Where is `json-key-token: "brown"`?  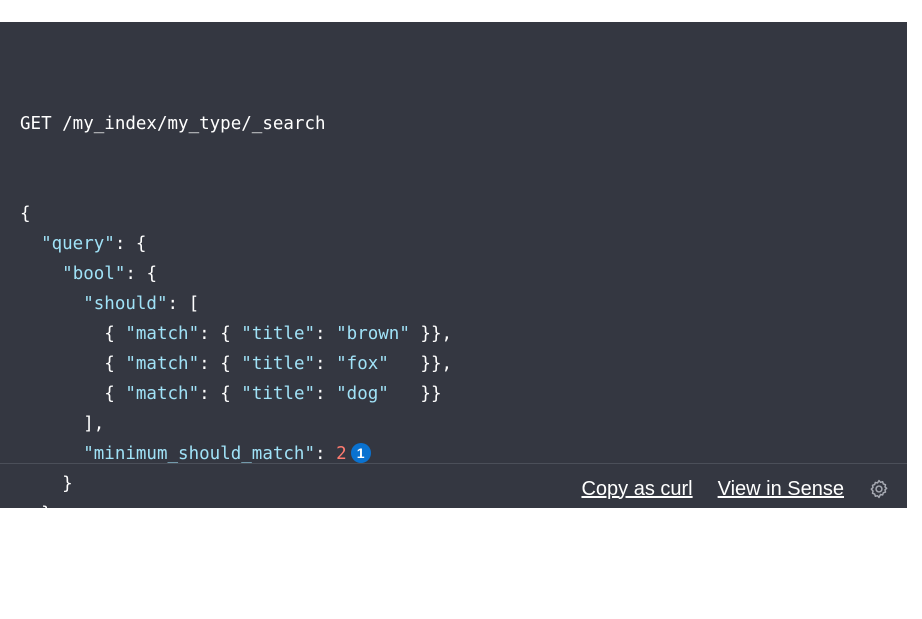 json-key-token: "brown" is located at coordinates (373, 334).